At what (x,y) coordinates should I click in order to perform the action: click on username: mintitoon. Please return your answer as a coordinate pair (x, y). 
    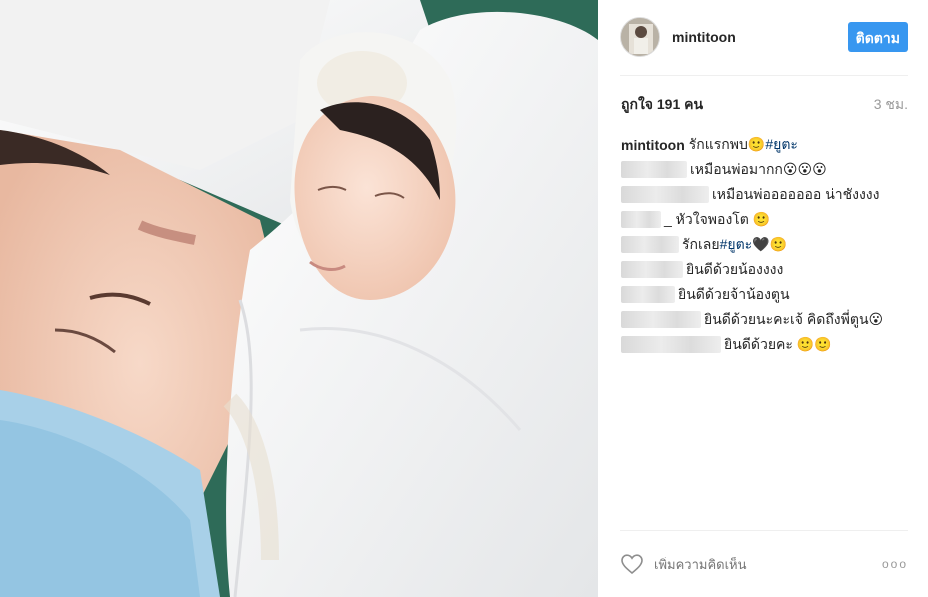
    Looking at the image, I should click on (704, 37).